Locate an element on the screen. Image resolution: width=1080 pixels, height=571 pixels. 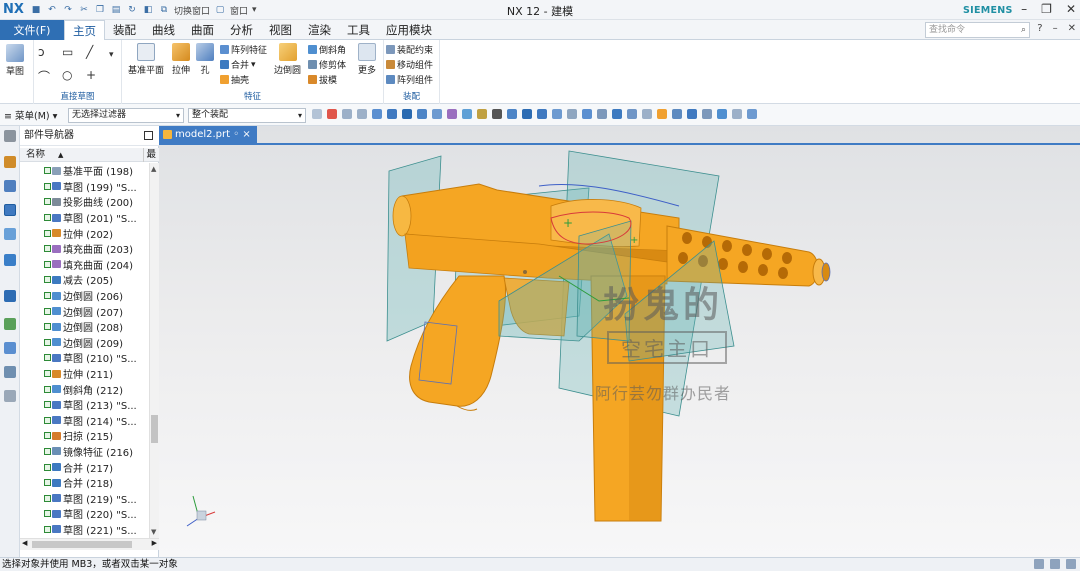
navigator-scrollbar: ▲ ▼ is located at coordinates (154, 350).